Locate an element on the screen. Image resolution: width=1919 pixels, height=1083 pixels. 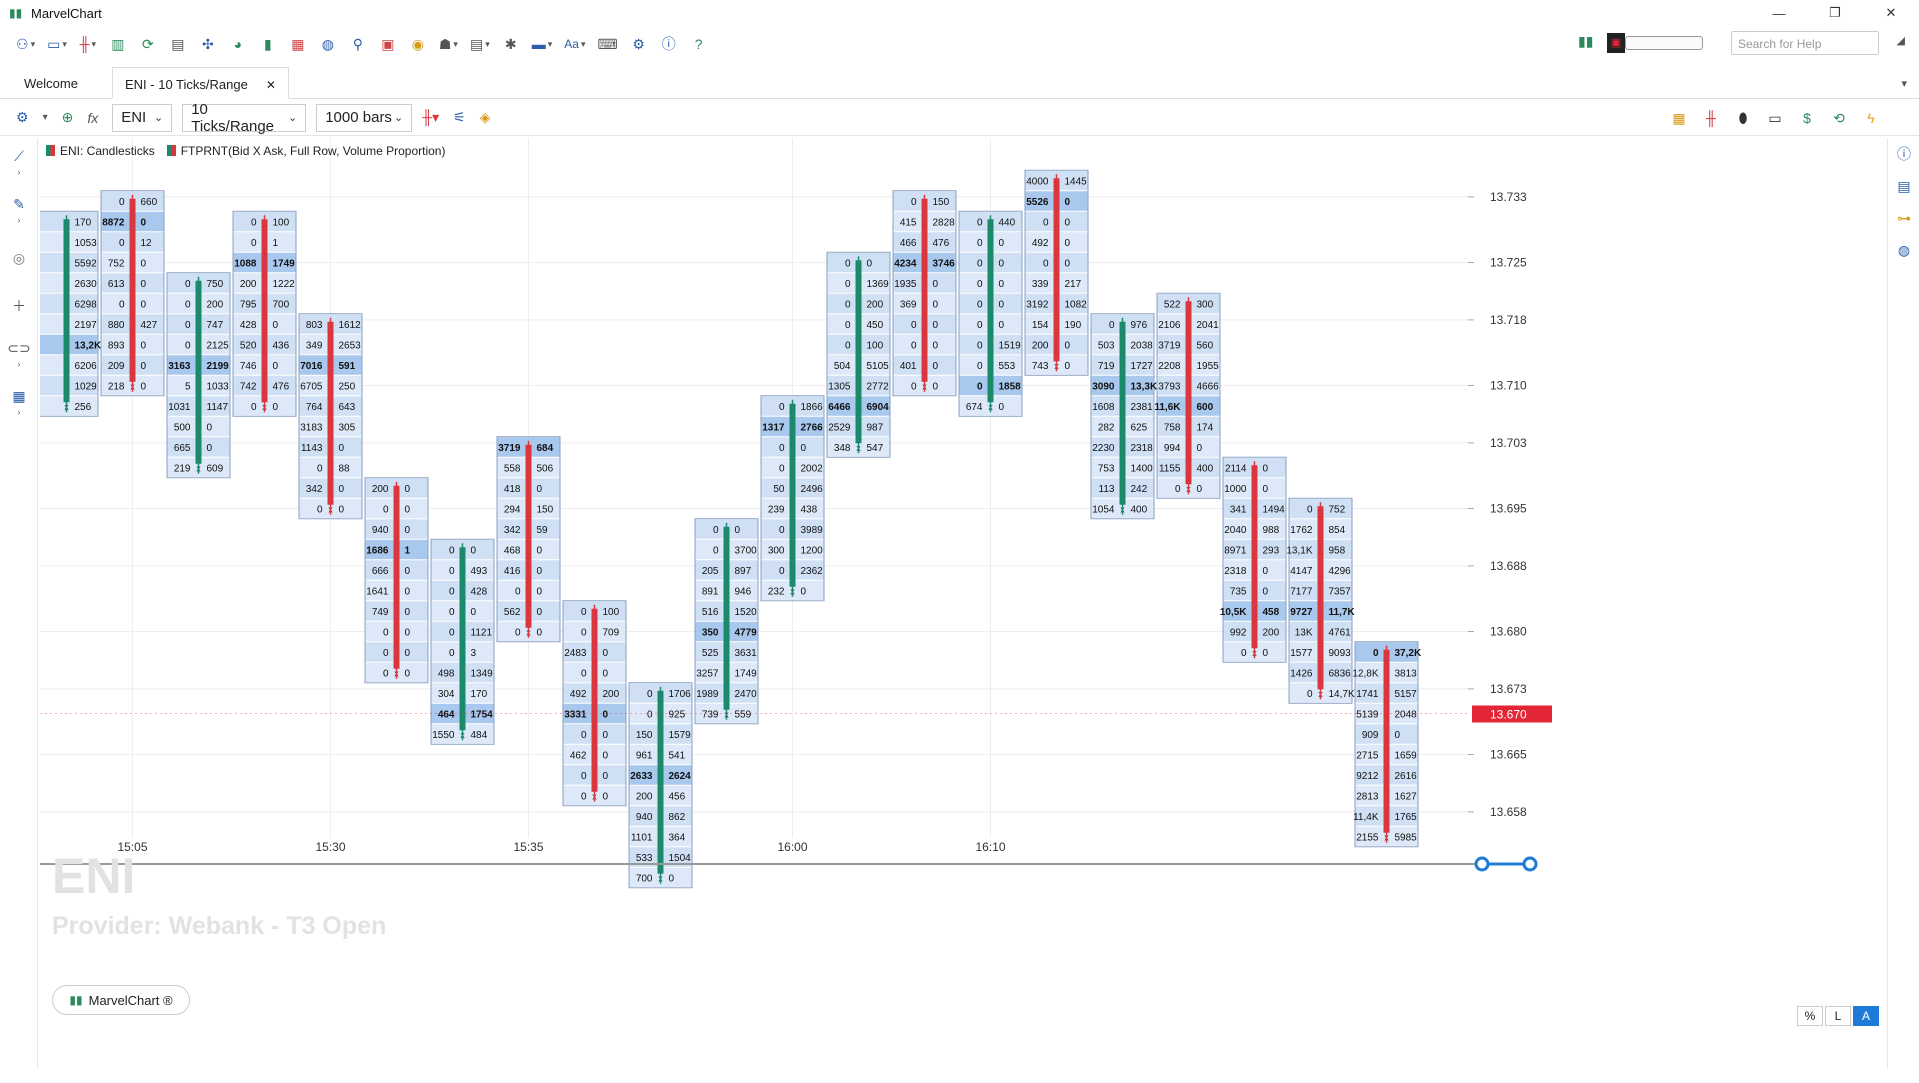
chart-style-icon: ╫▾ is located at coordinates (430, 117).